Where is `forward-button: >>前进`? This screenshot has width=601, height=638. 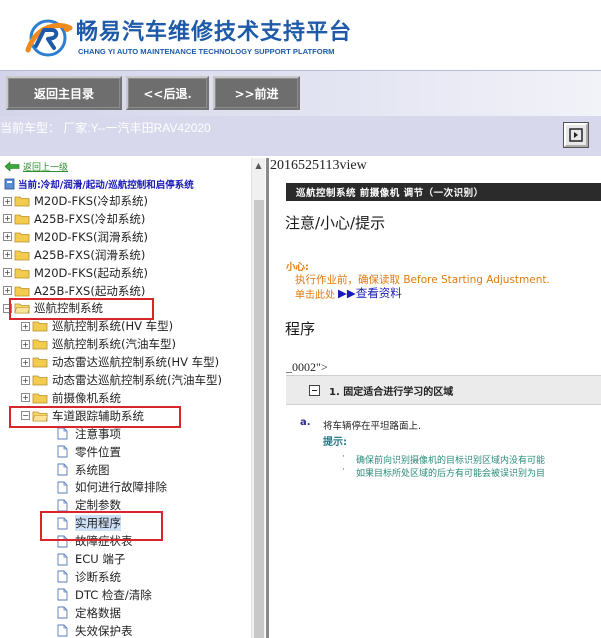
forward-button: >>前进 is located at coordinates (256, 93).